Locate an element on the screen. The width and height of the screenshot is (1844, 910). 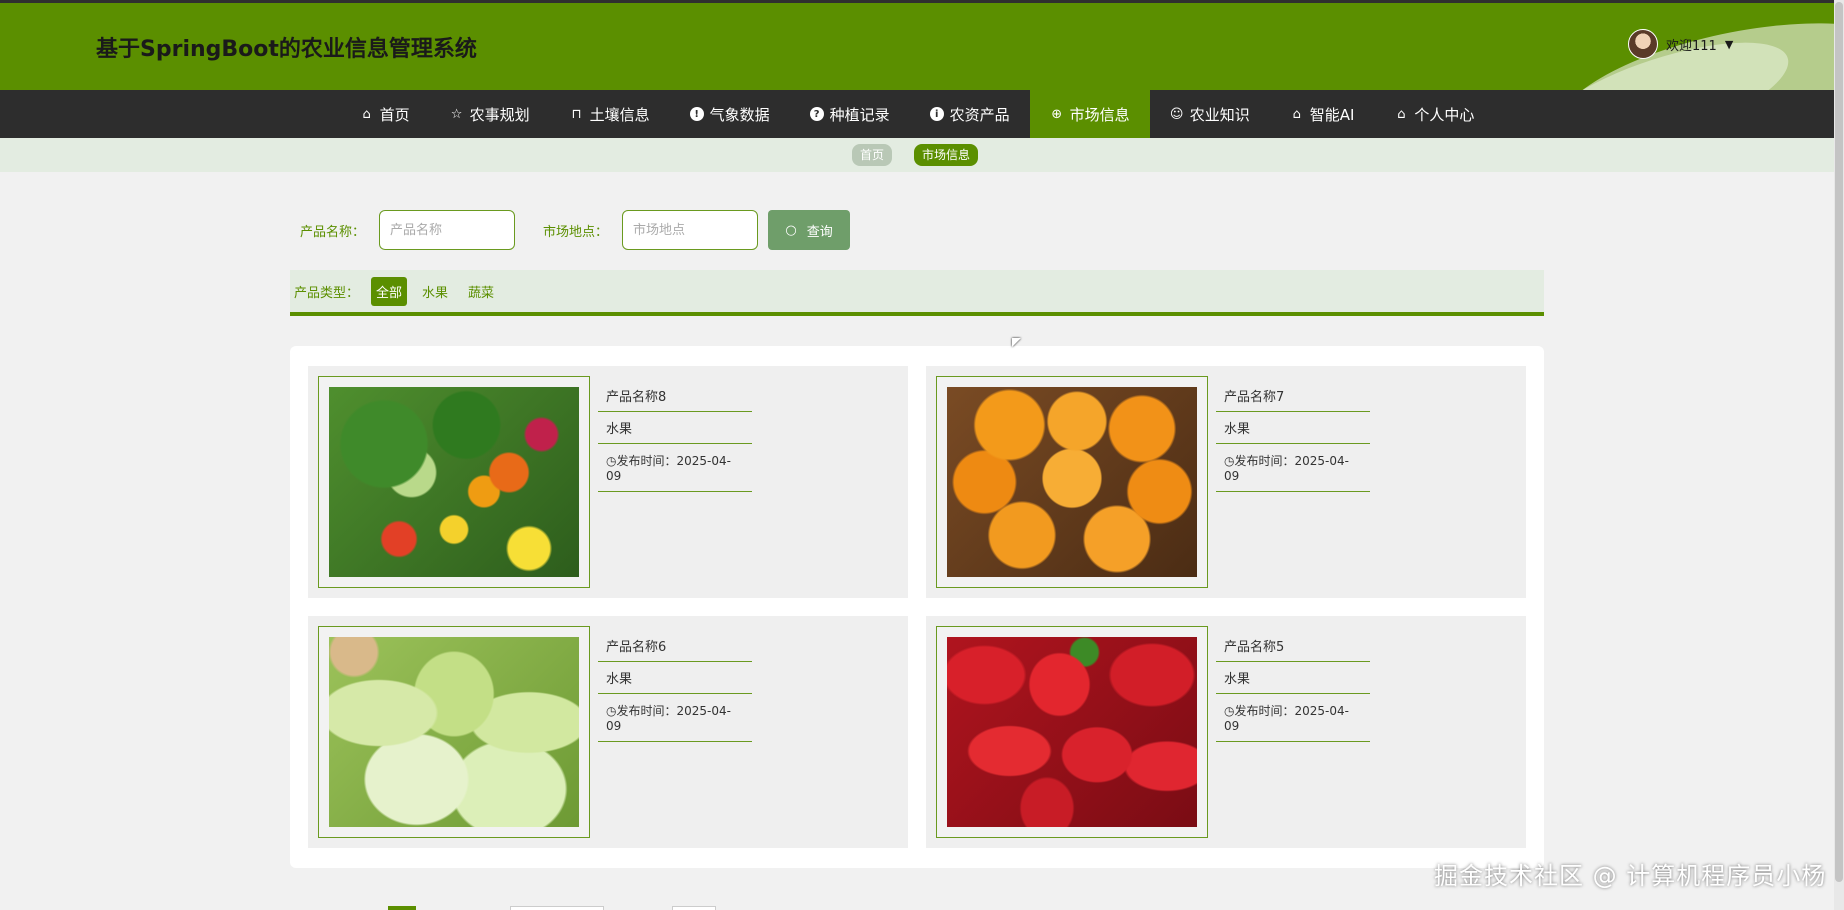
nav-item-label: 农事规划 is located at coordinates (499, 114).